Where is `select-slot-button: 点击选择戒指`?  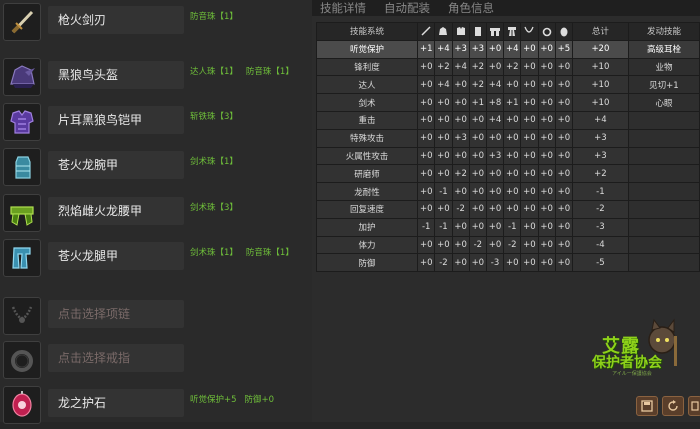 select-slot-button: 点击选择戒指 is located at coordinates (116, 358).